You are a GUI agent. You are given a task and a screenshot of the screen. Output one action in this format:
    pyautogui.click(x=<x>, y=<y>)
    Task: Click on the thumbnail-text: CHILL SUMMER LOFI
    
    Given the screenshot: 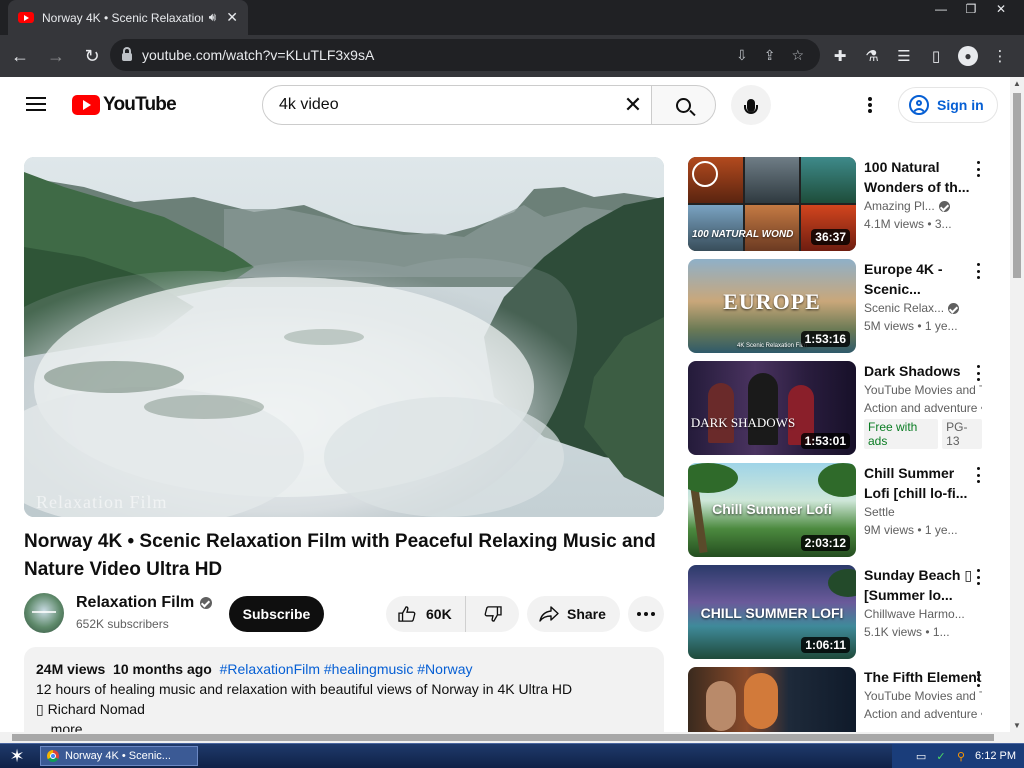 What is the action you would take?
    pyautogui.click(x=772, y=613)
    